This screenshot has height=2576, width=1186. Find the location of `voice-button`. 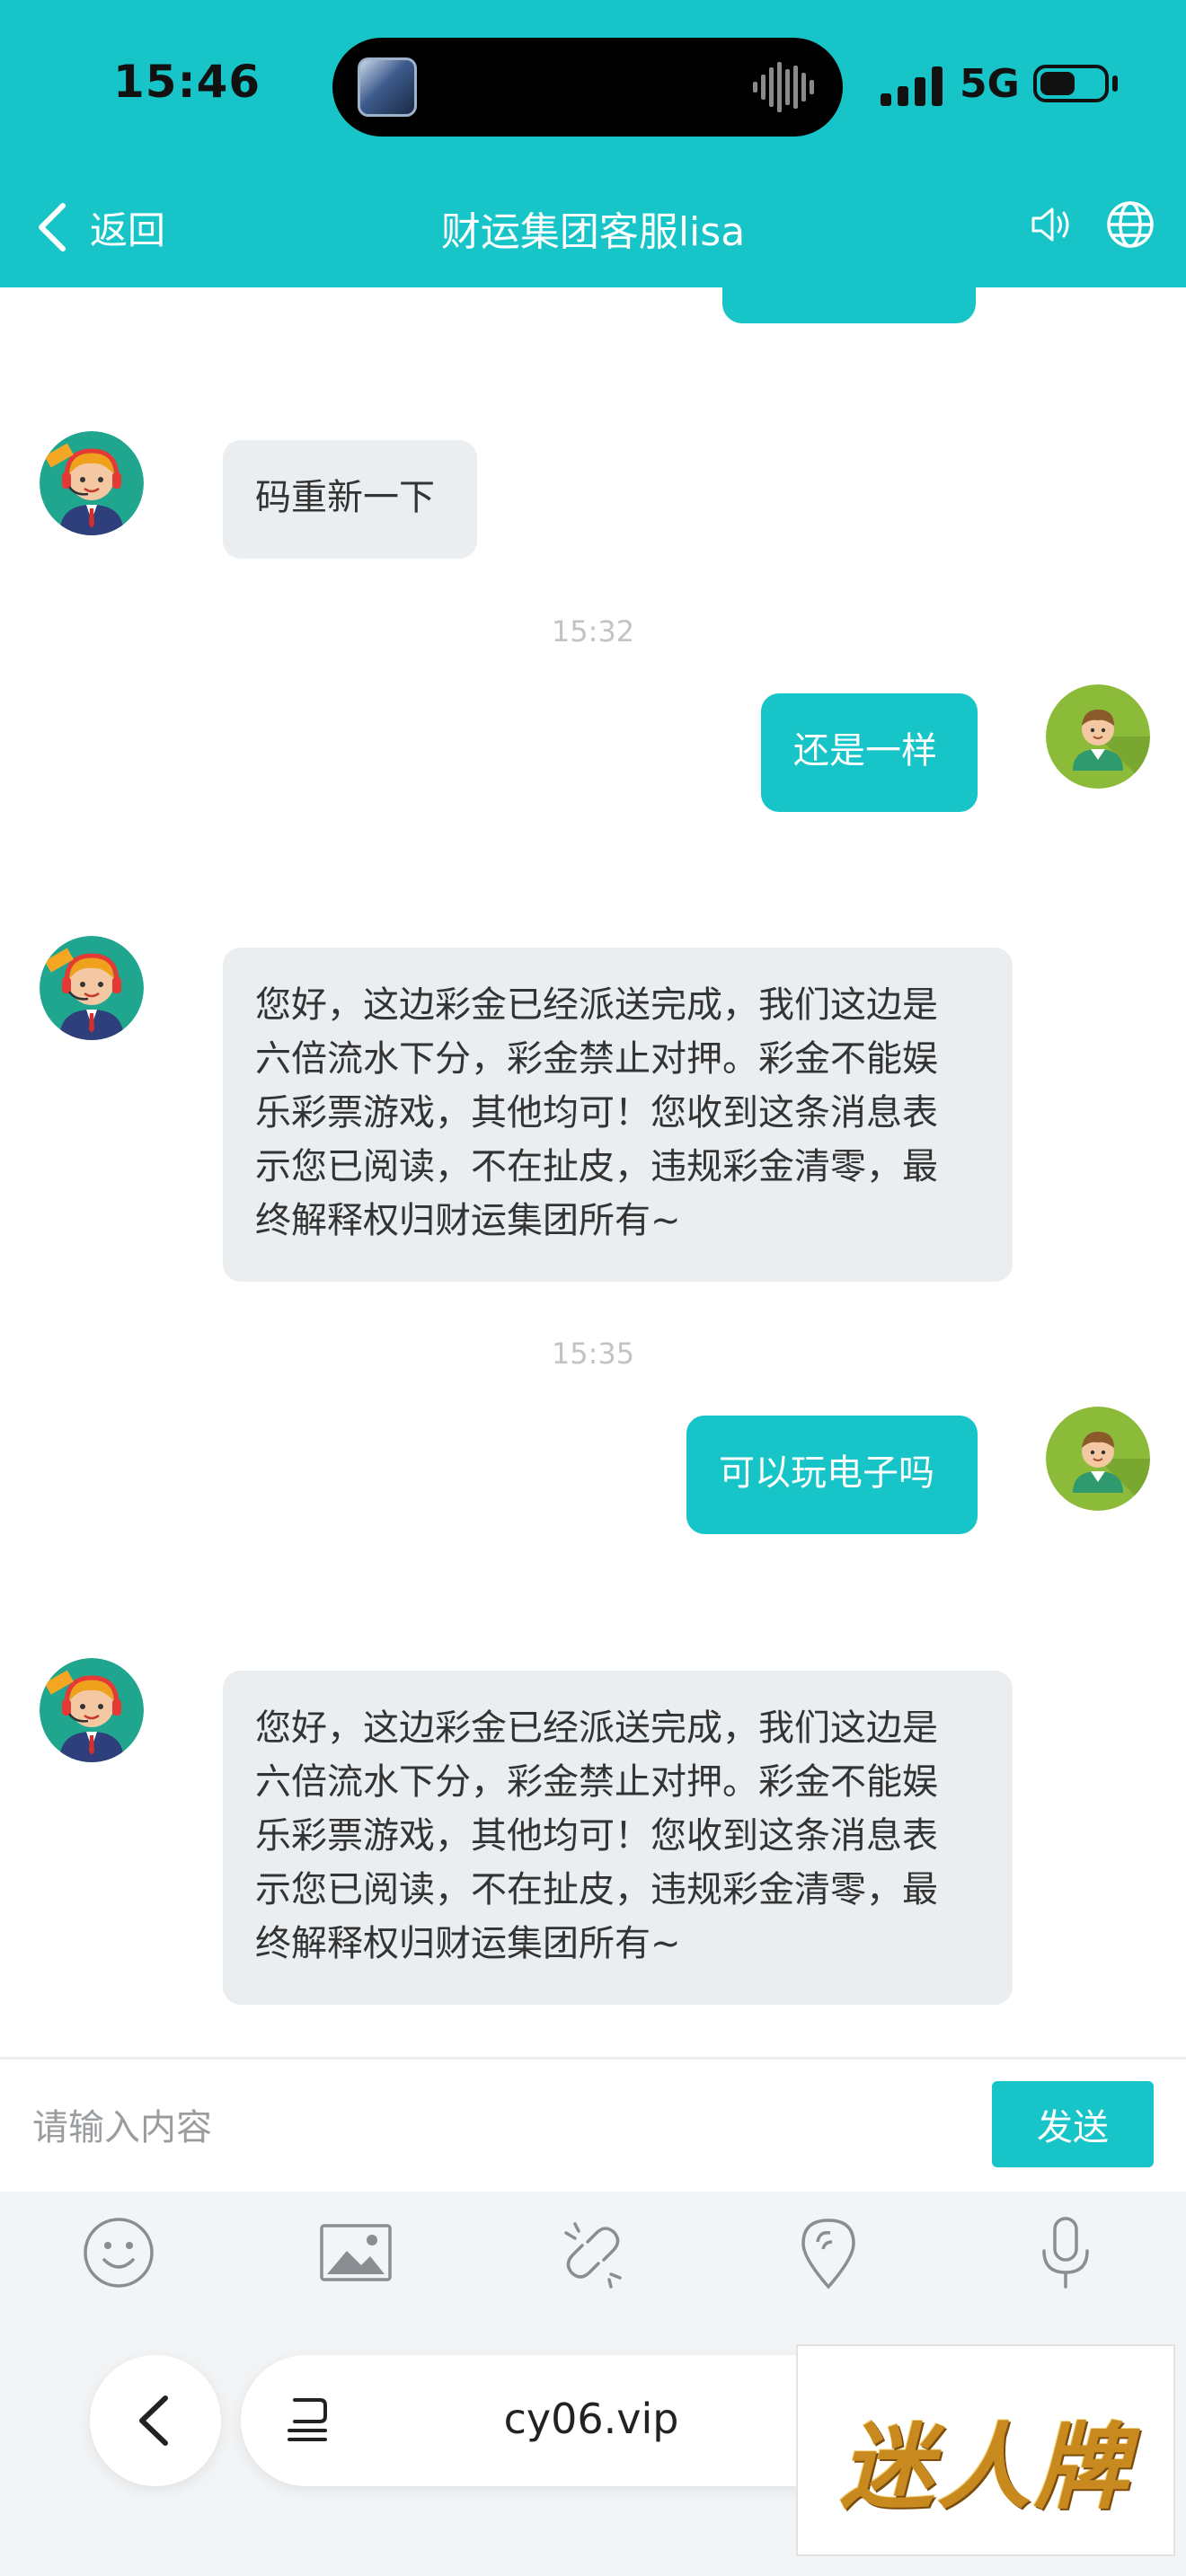

voice-button is located at coordinates (1065, 2252).